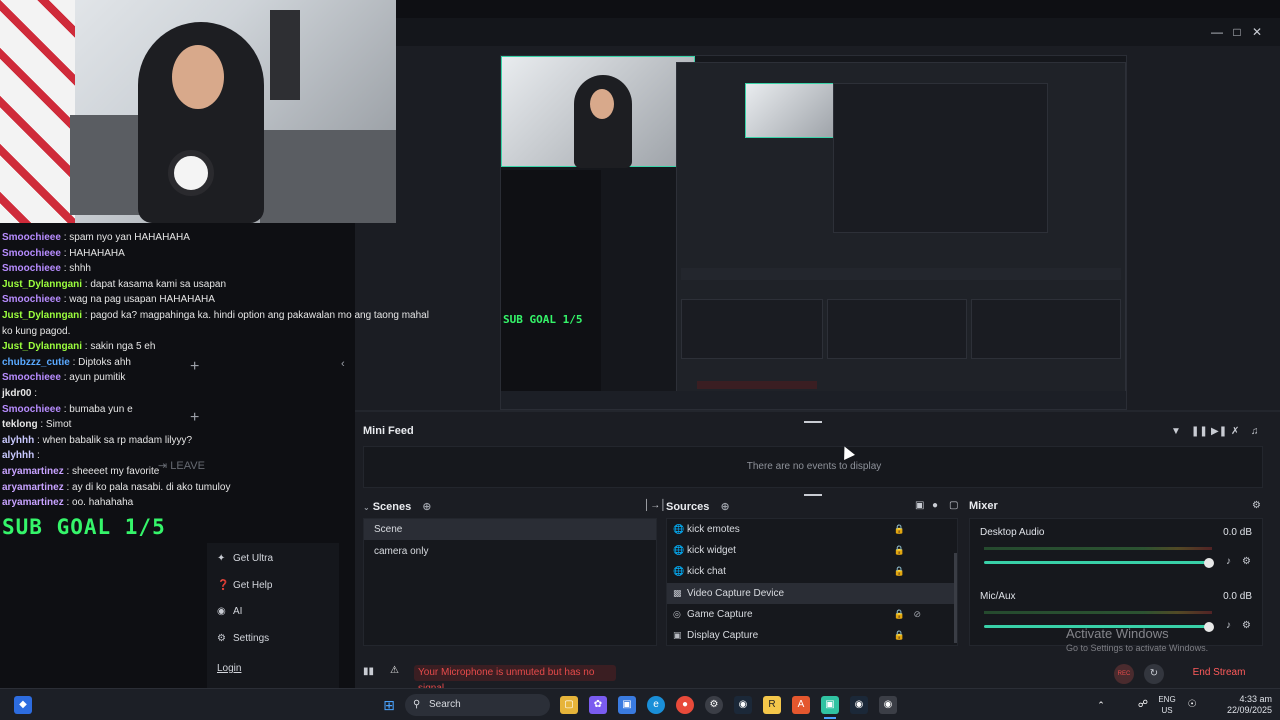 The height and width of the screenshot is (720, 1280). What do you see at coordinates (830, 705) in the screenshot?
I see `streamlabs-icon: ▣` at bounding box center [830, 705].